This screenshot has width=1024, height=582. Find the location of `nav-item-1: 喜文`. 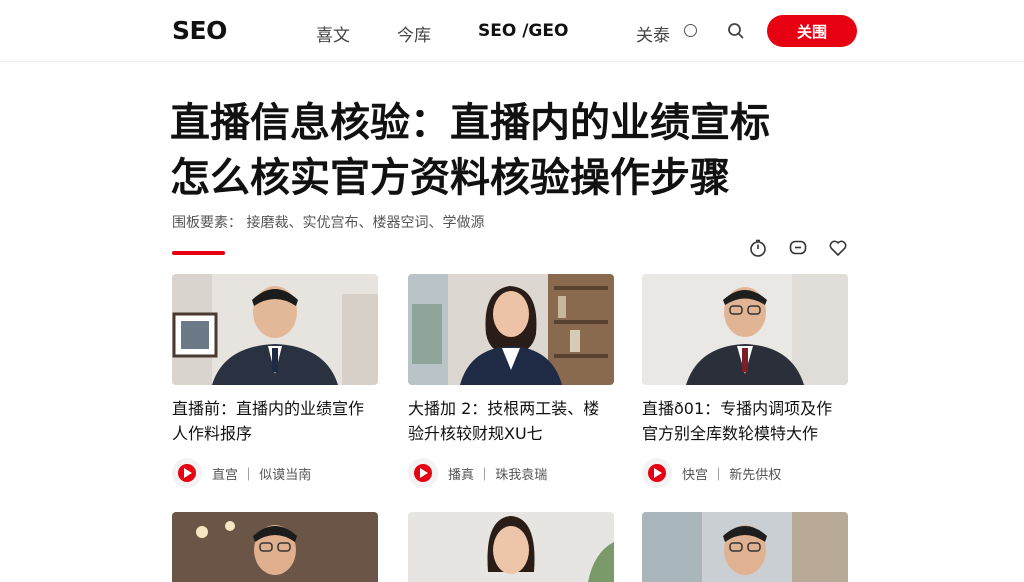

nav-item-1: 喜文 is located at coordinates (333, 33).